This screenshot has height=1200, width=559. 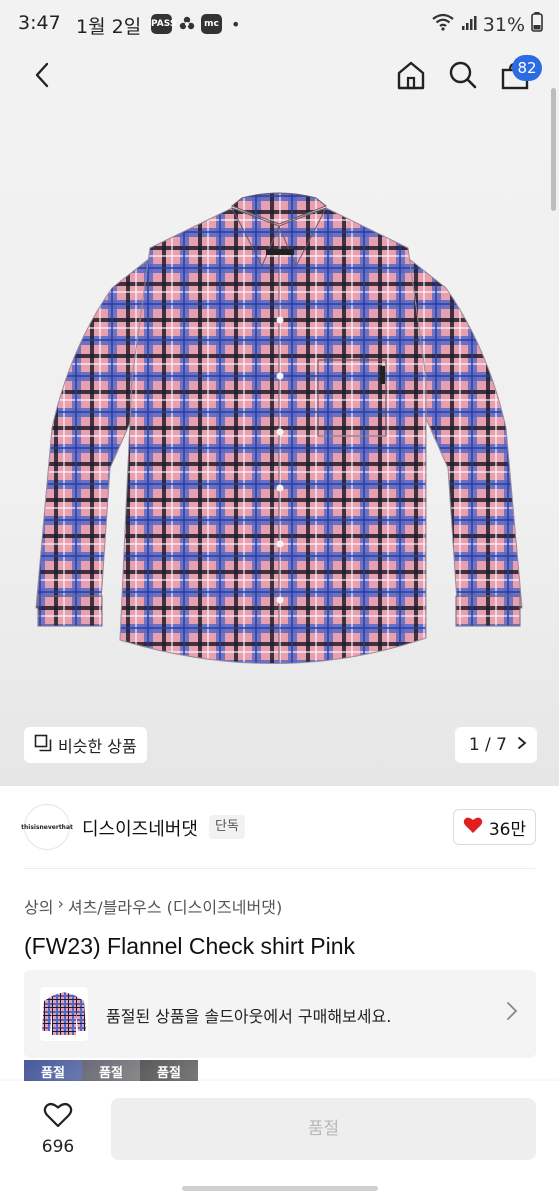 What do you see at coordinates (187, 26) in the screenshot?
I see `flower-app-icon` at bounding box center [187, 26].